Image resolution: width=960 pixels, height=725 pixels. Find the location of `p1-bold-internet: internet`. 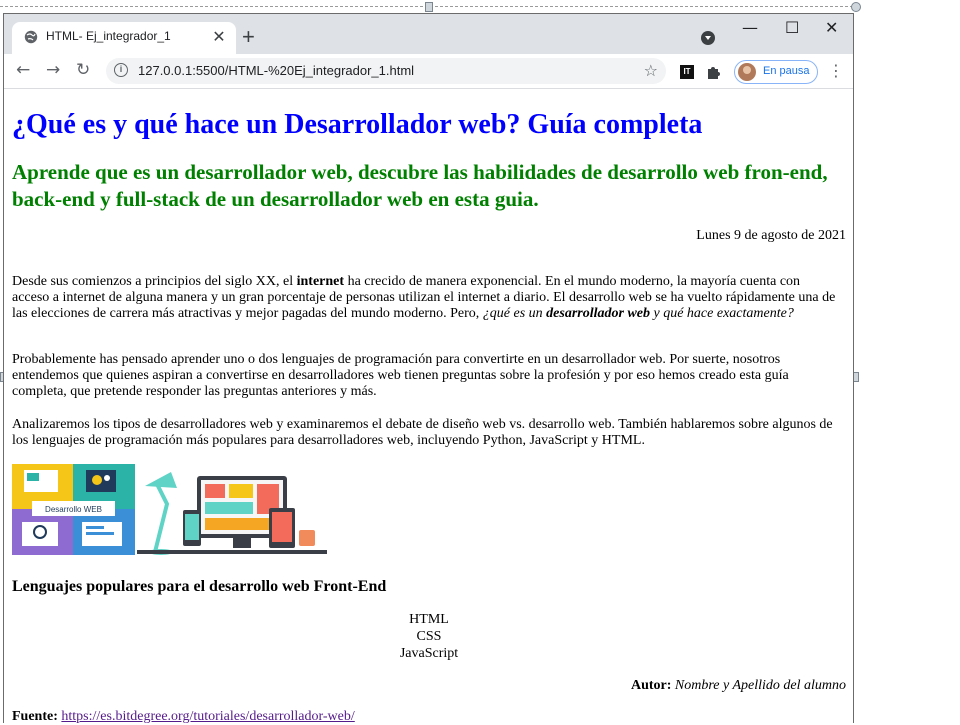

p1-bold-internet: internet is located at coordinates (320, 281).